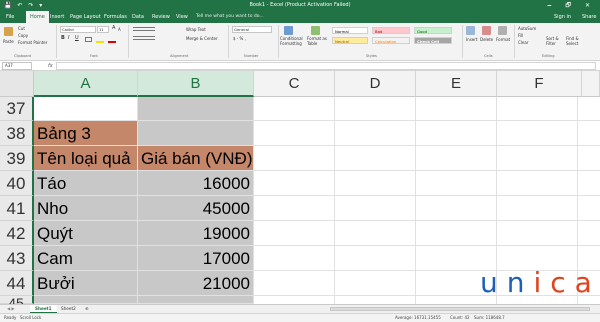  What do you see at coordinates (32, 42) in the screenshot?
I see `format-painter-button: Format Painter` at bounding box center [32, 42].